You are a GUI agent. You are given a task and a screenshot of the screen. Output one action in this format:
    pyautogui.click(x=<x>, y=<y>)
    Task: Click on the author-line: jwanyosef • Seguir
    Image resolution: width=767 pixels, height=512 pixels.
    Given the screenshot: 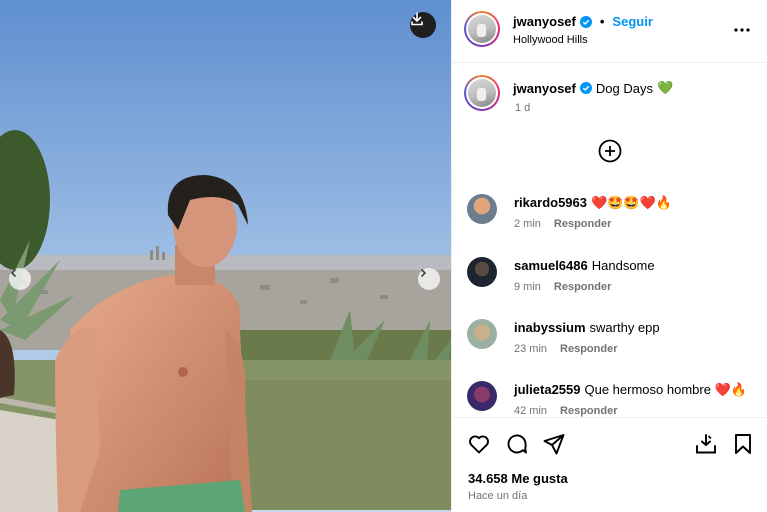 What is the action you would take?
    pyautogui.click(x=583, y=21)
    